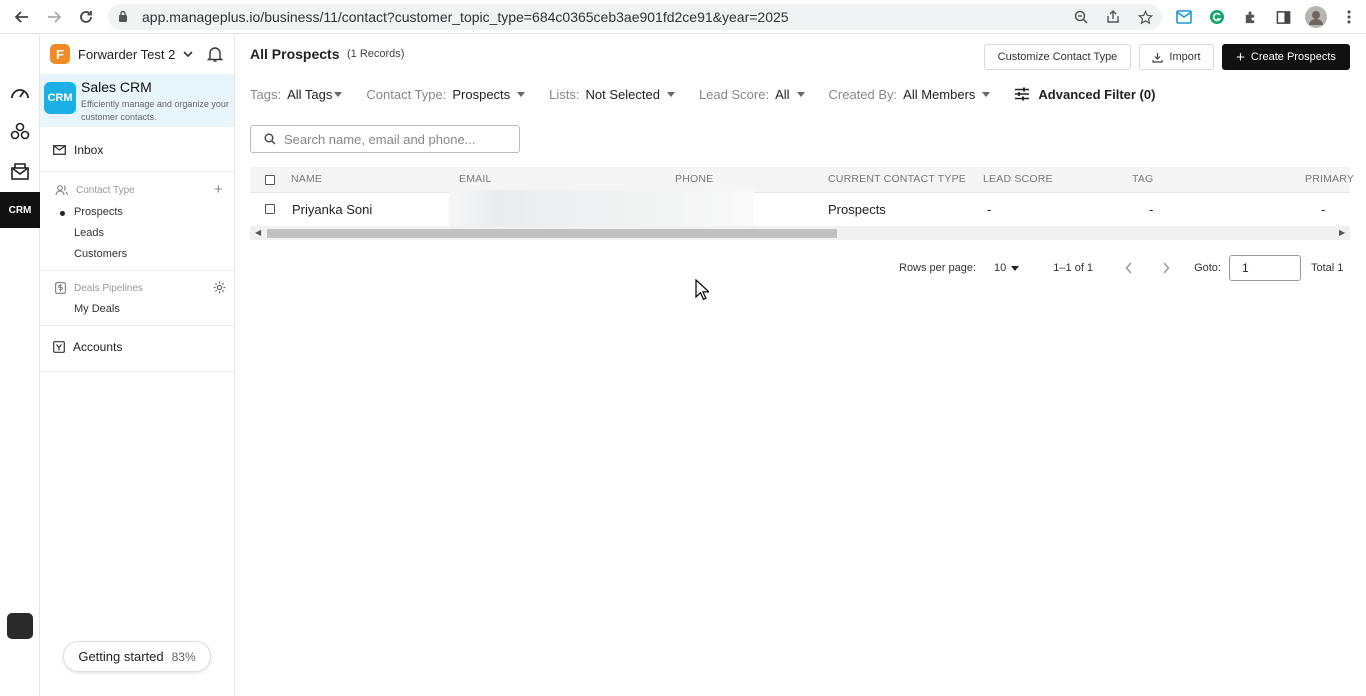 Image resolution: width=1366 pixels, height=696 pixels. What do you see at coordinates (1000, 268) in the screenshot?
I see `rows-per-page-value: 10` at bounding box center [1000, 268].